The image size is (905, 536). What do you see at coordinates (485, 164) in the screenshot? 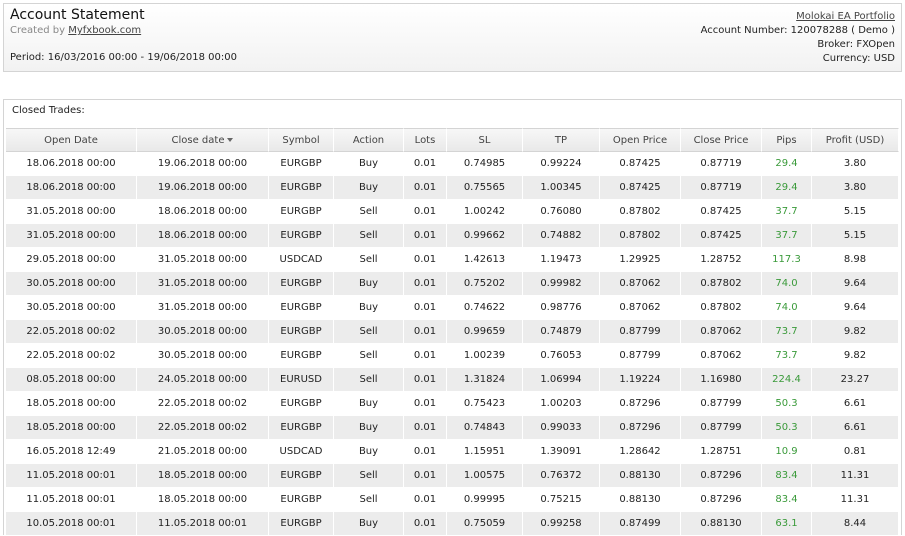
I see `cell-sl: 0.74985` at bounding box center [485, 164].